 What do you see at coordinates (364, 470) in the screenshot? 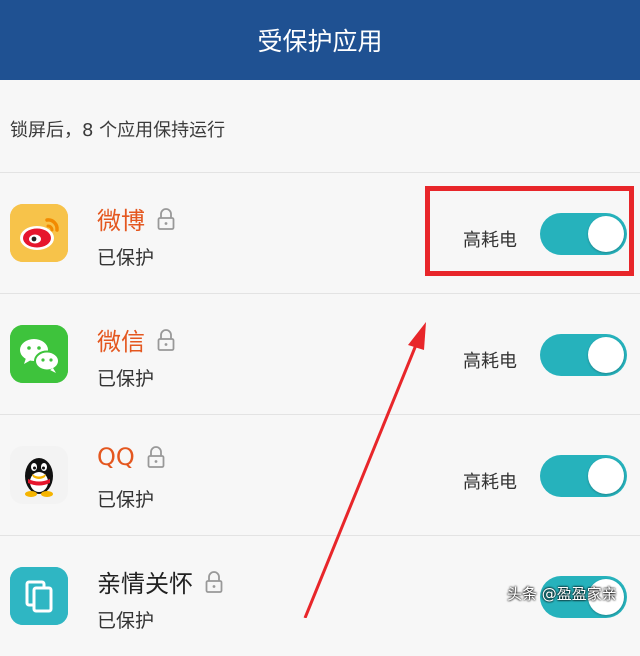
I see `annotation-arrow` at bounding box center [364, 470].